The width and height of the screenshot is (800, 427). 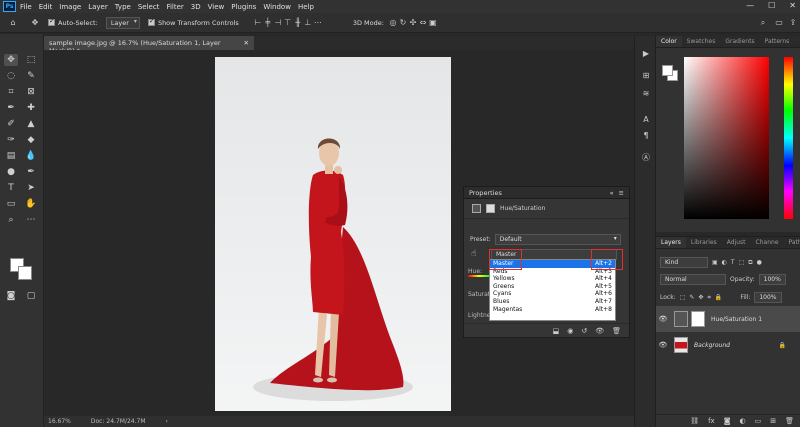 What do you see at coordinates (728, 319) in the screenshot?
I see `layer-row-hue-saturation: 👁 Hue/Saturation 1` at bounding box center [728, 319].